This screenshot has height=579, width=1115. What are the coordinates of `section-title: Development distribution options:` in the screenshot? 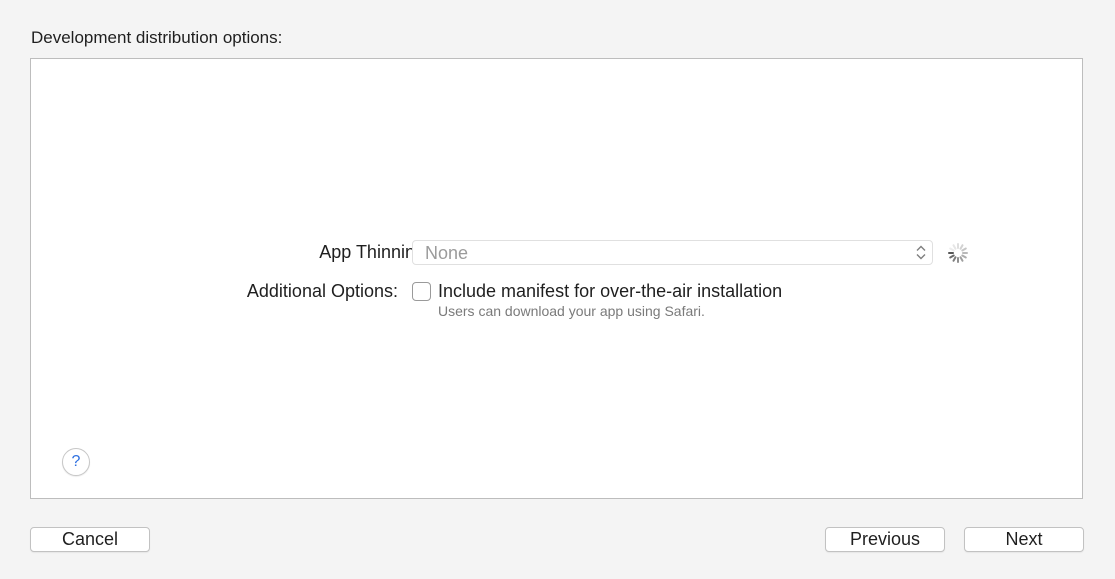 It's located at (157, 37).